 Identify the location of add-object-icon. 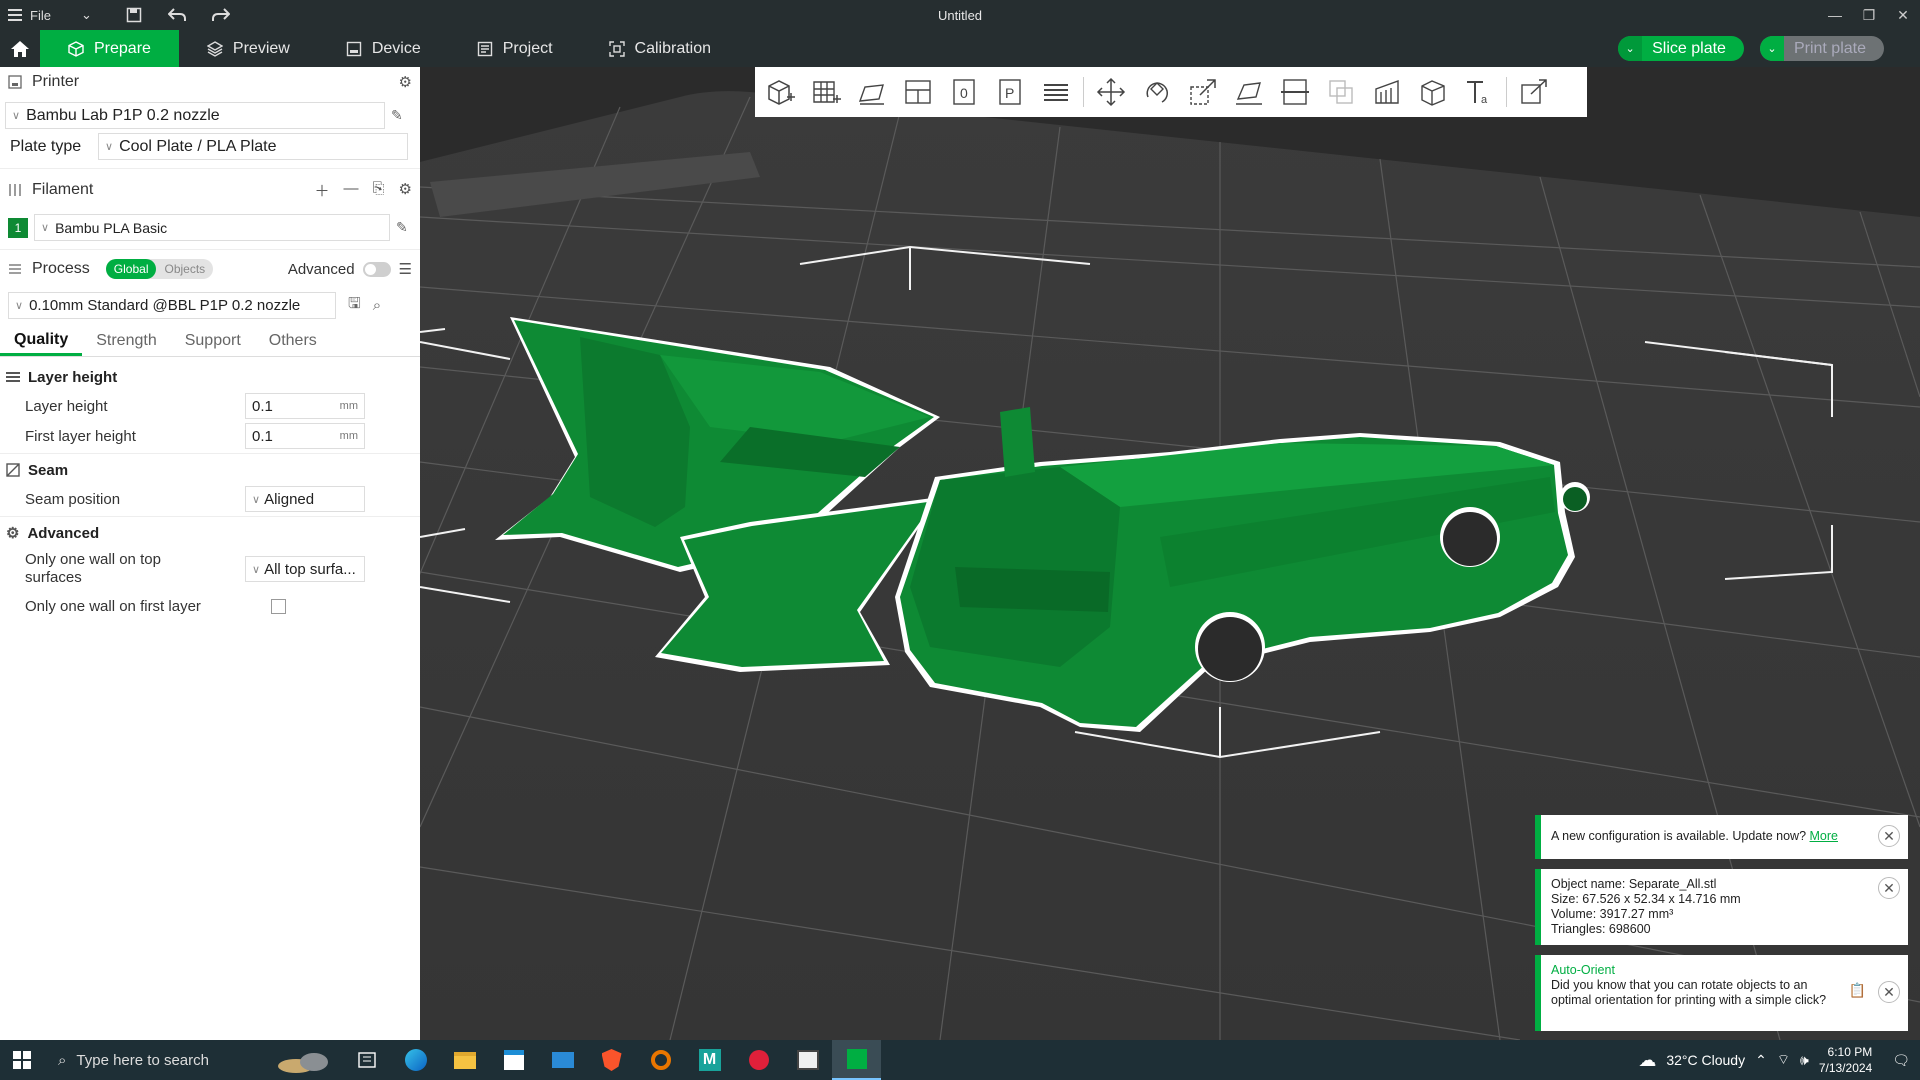
(780, 92).